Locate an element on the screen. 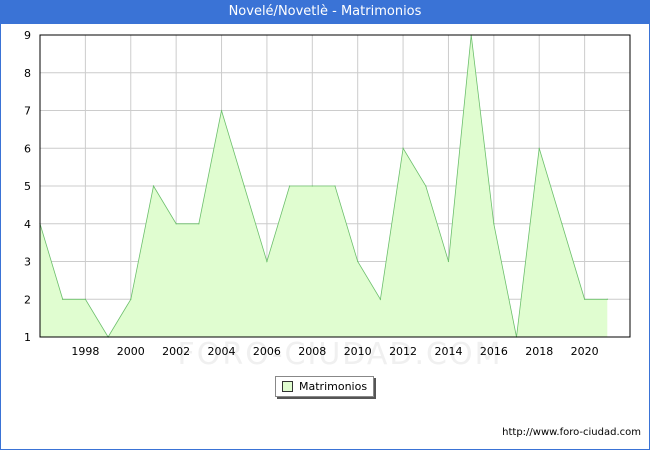  source-url: http://www.foro-ciudad.com is located at coordinates (571, 432).